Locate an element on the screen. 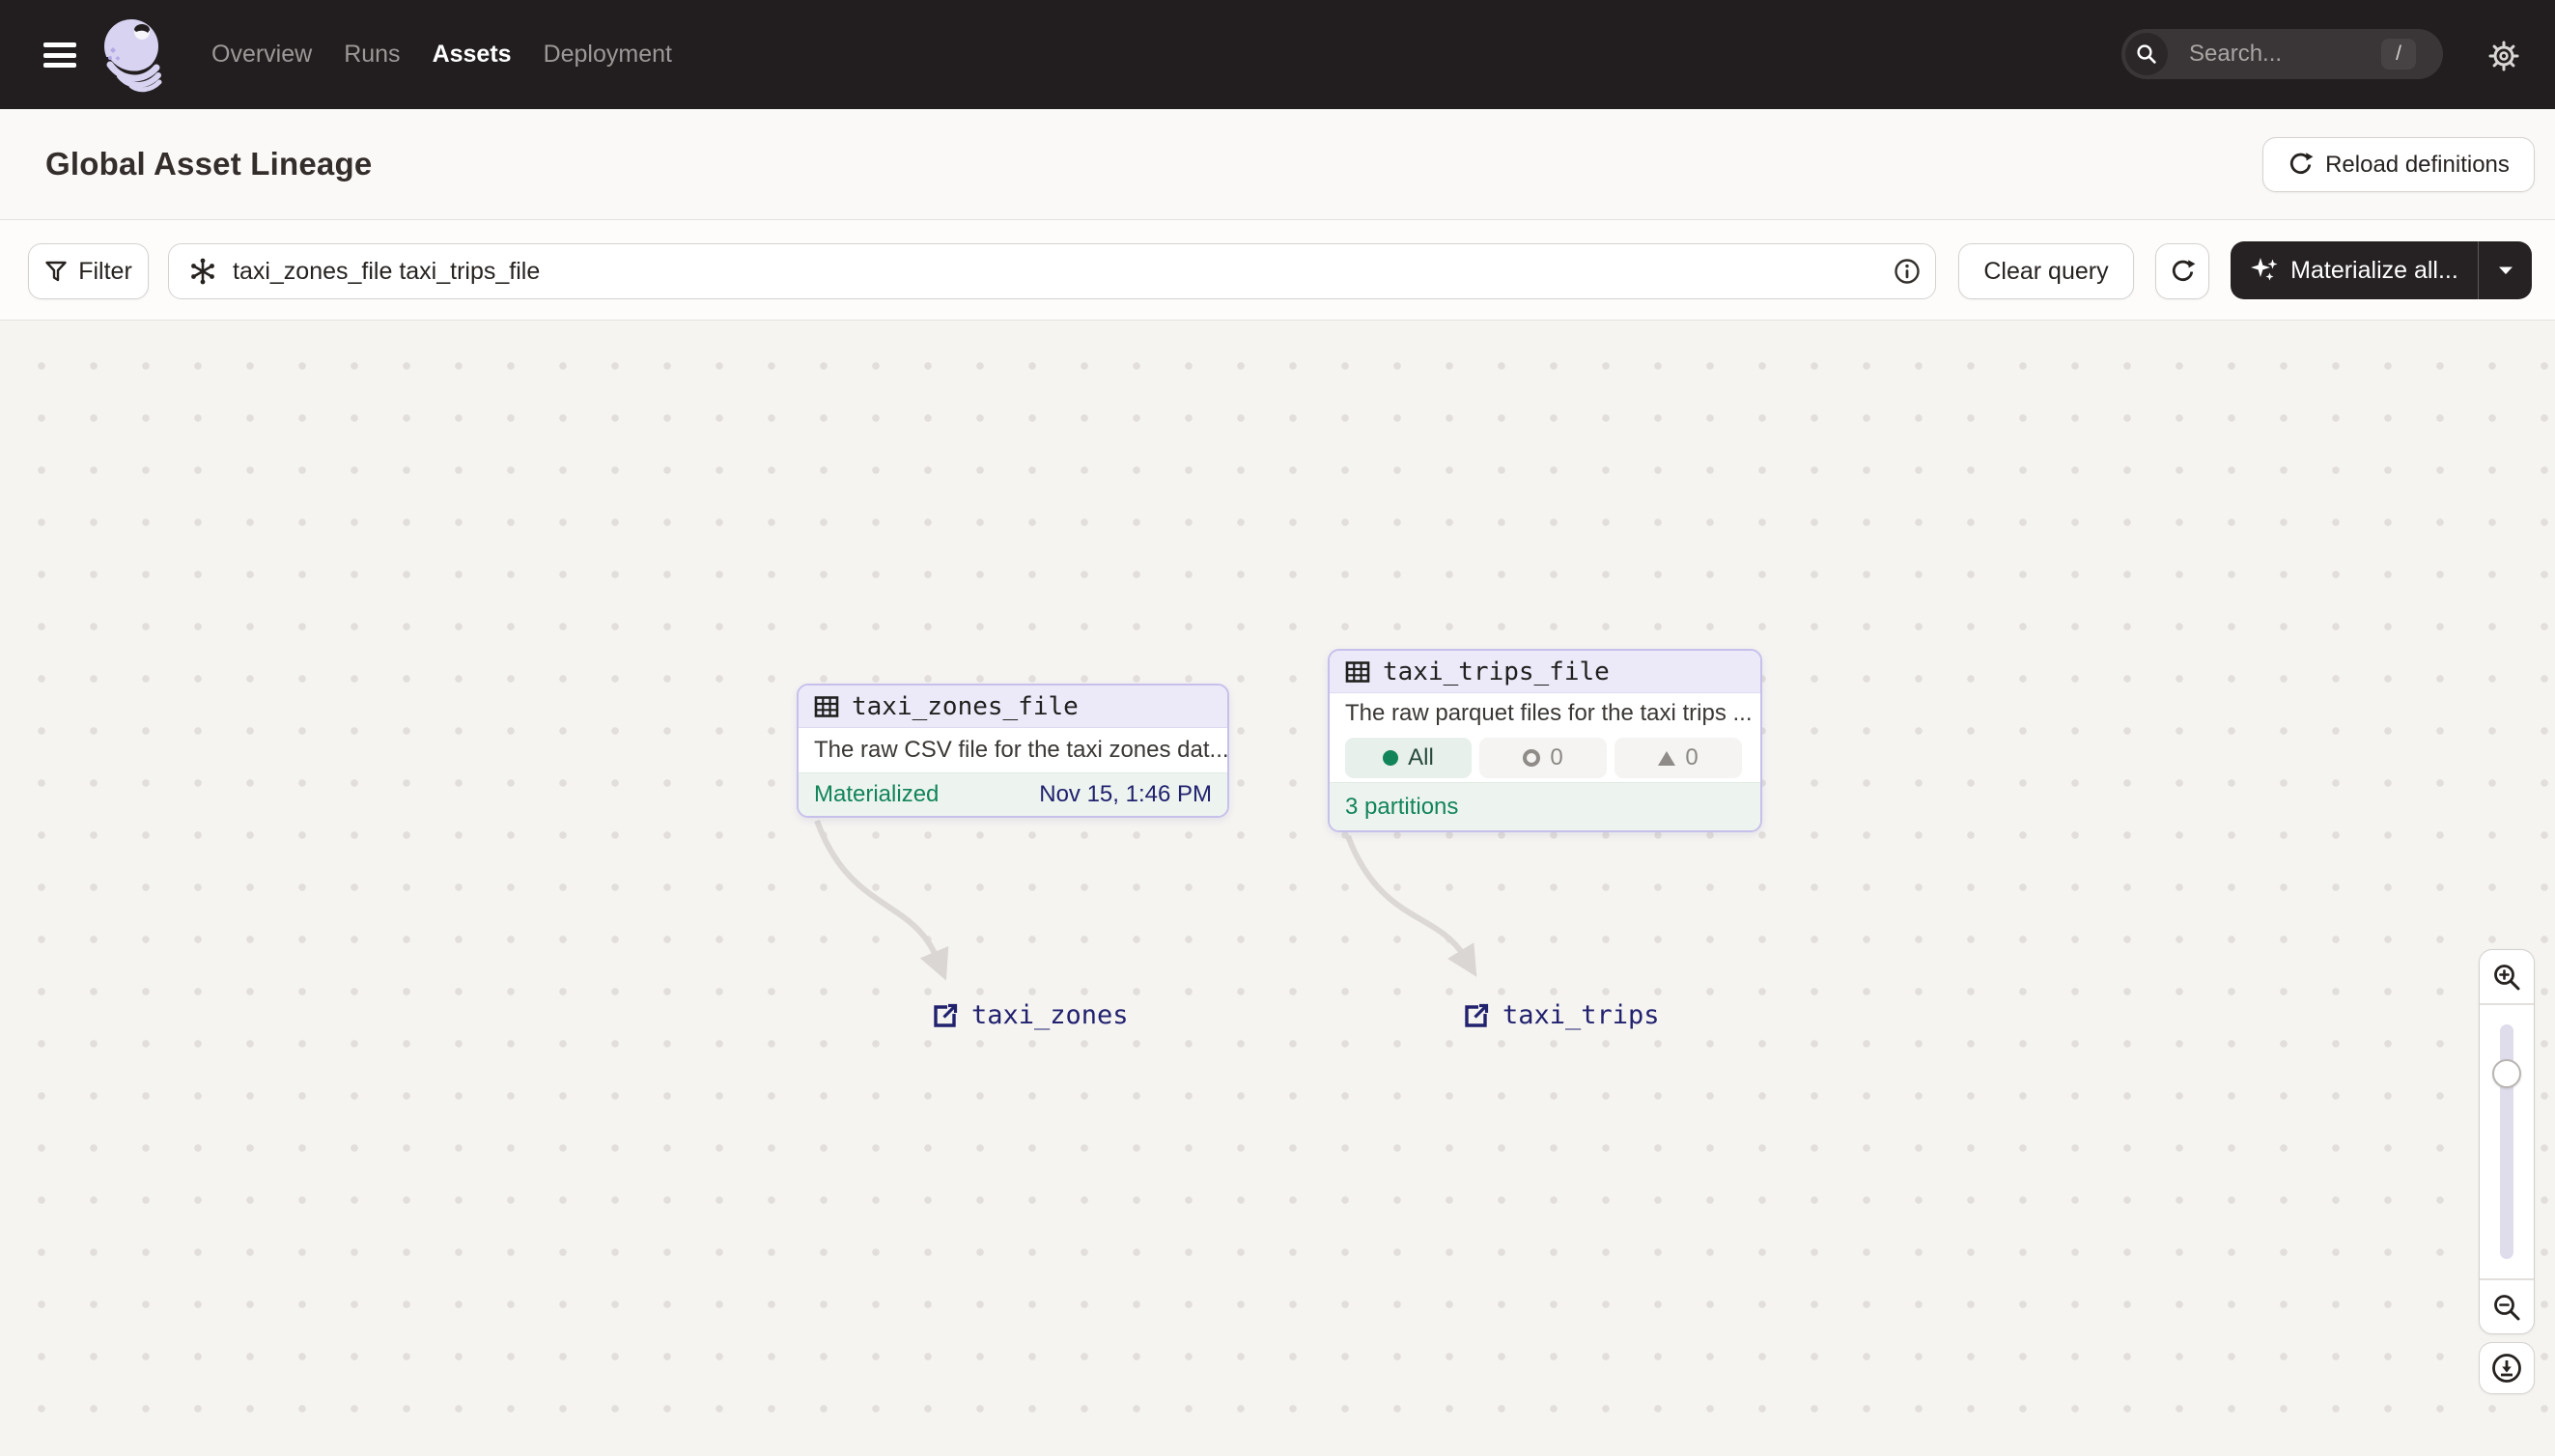 Image resolution: width=2555 pixels, height=1456 pixels. partitions-missing-badge: 0 is located at coordinates (1678, 758).